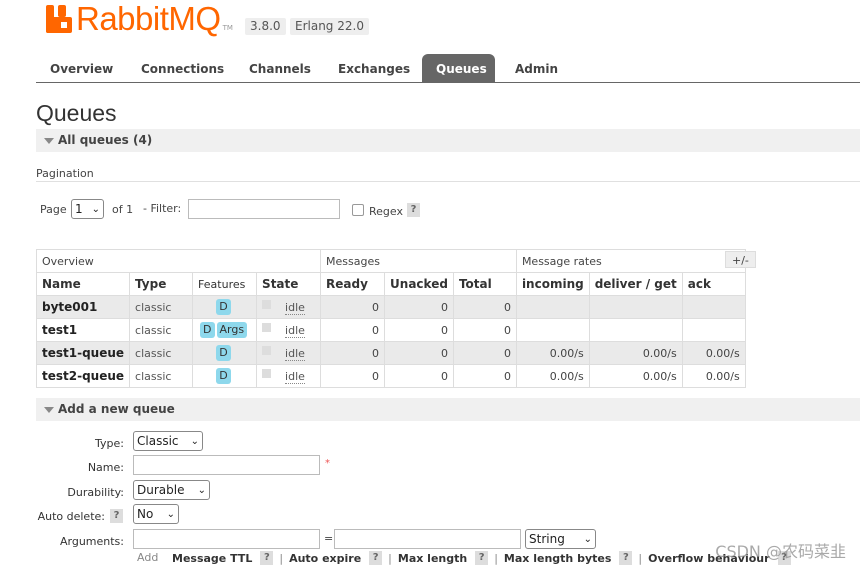  What do you see at coordinates (182, 68) in the screenshot?
I see `tab-connections: Connections` at bounding box center [182, 68].